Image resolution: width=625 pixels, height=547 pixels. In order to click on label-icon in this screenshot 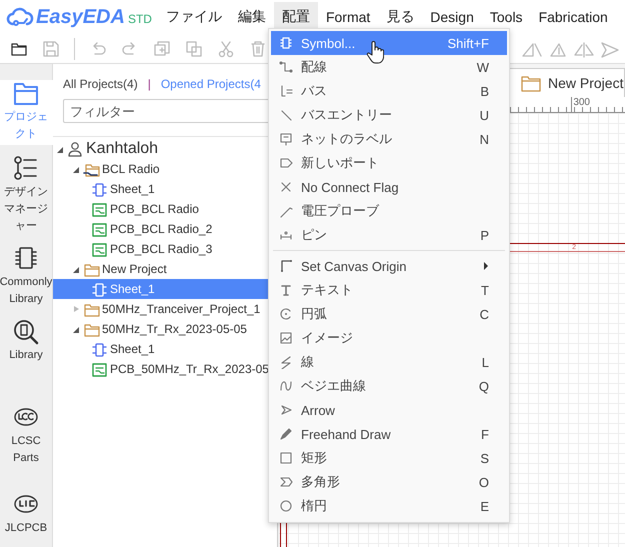, I will do `click(286, 139)`.